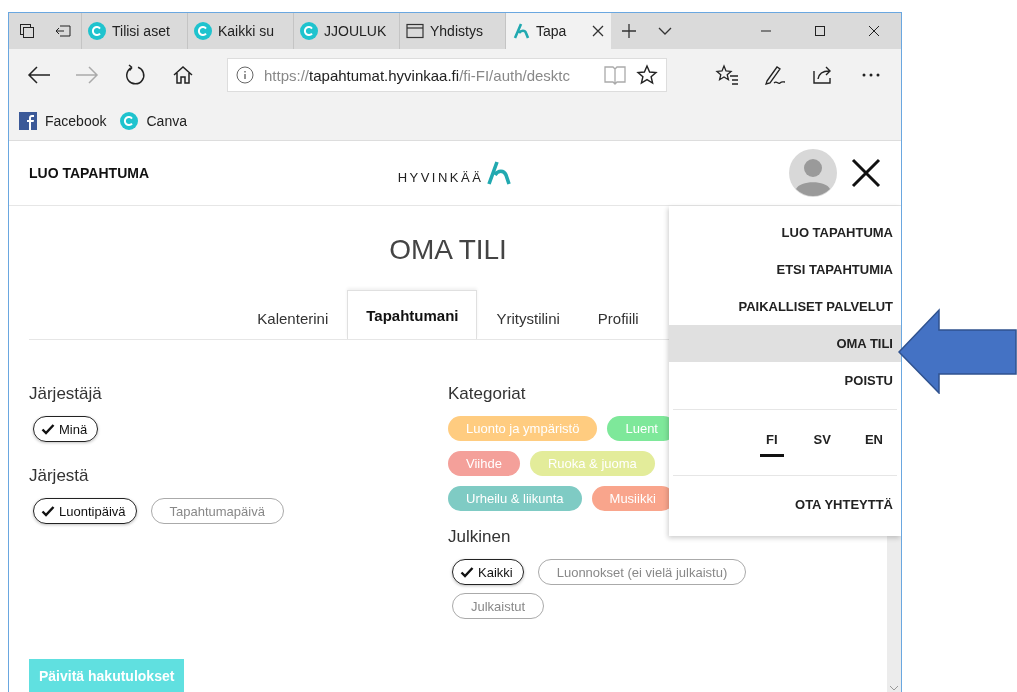  I want to click on section-heading: Kategoriat, so click(487, 394).